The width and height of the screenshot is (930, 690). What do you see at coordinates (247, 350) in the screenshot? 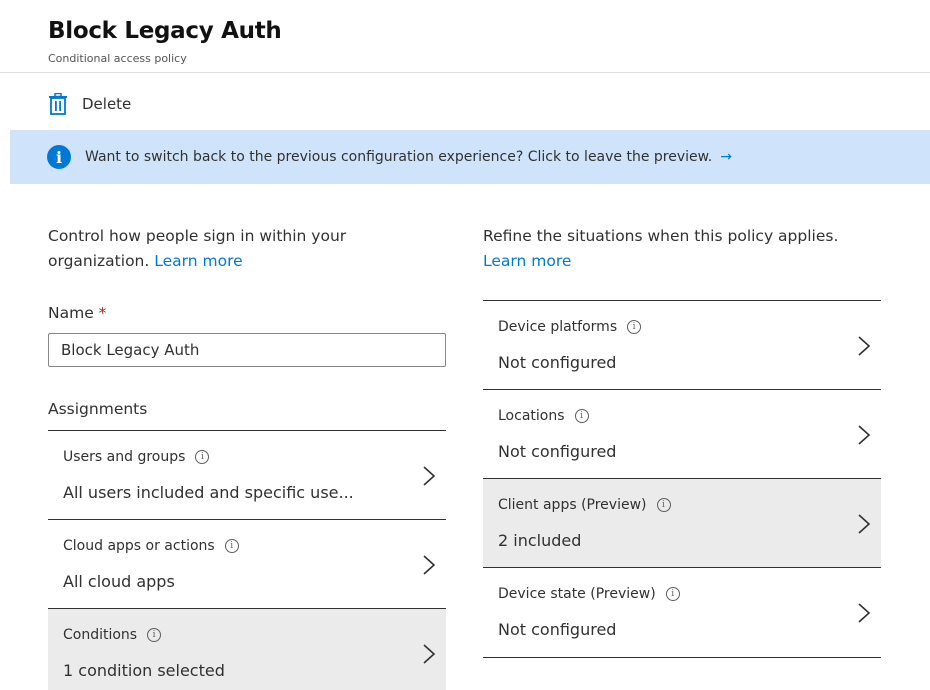
I see `policy-name-input` at bounding box center [247, 350].